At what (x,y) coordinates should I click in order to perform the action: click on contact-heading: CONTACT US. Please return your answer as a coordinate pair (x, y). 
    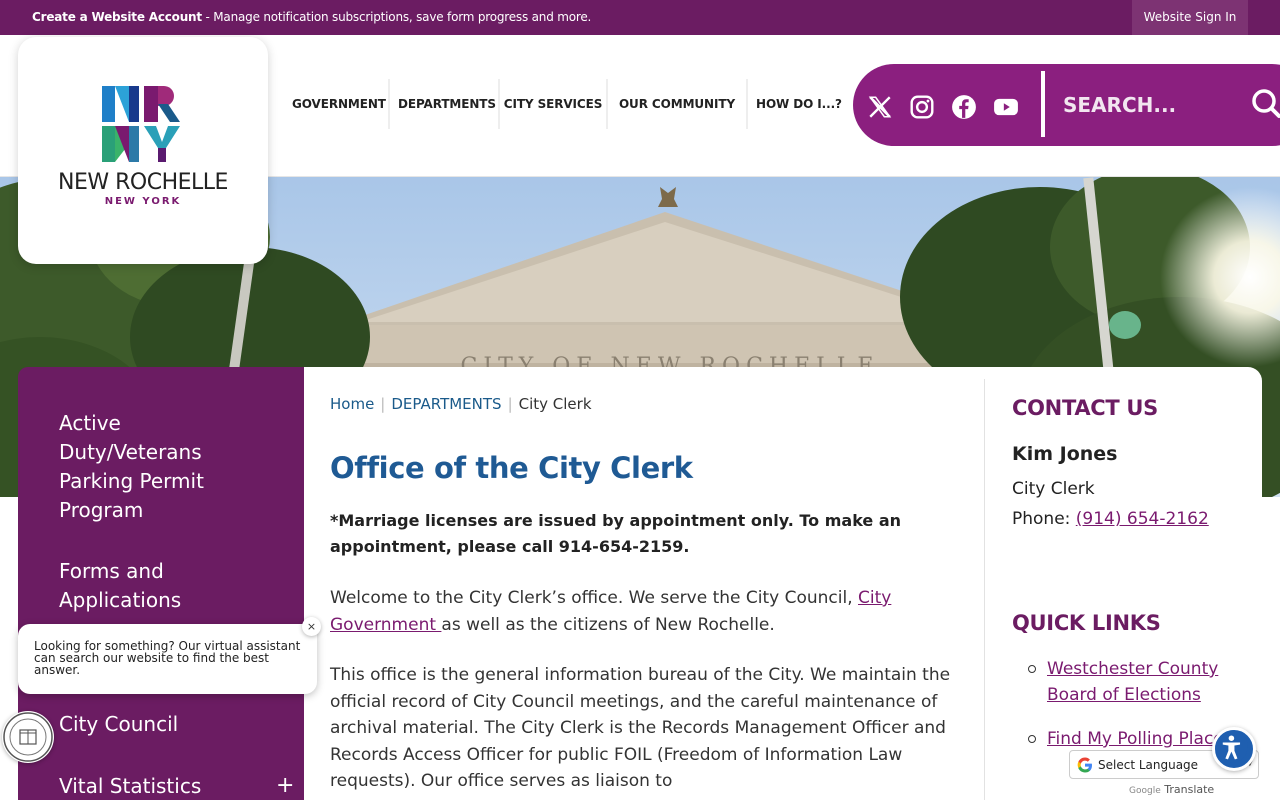
    Looking at the image, I should click on (1085, 408).